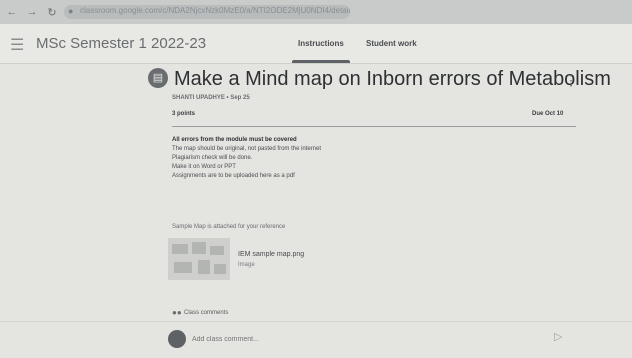 The image size is (632, 358). I want to click on class-comment-input, so click(367, 339).